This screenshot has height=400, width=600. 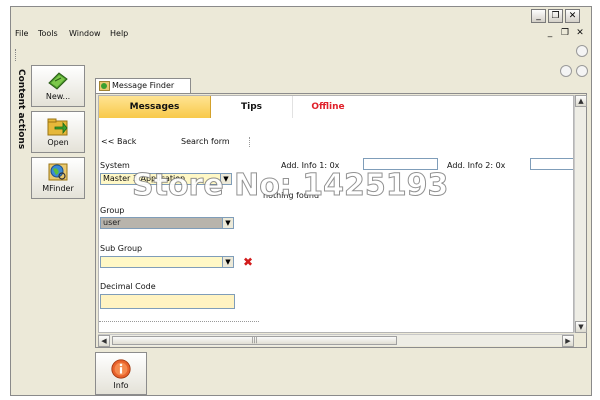 I want to click on horizontal-scrollbar: ◀ ||| ▶, so click(x=336, y=340).